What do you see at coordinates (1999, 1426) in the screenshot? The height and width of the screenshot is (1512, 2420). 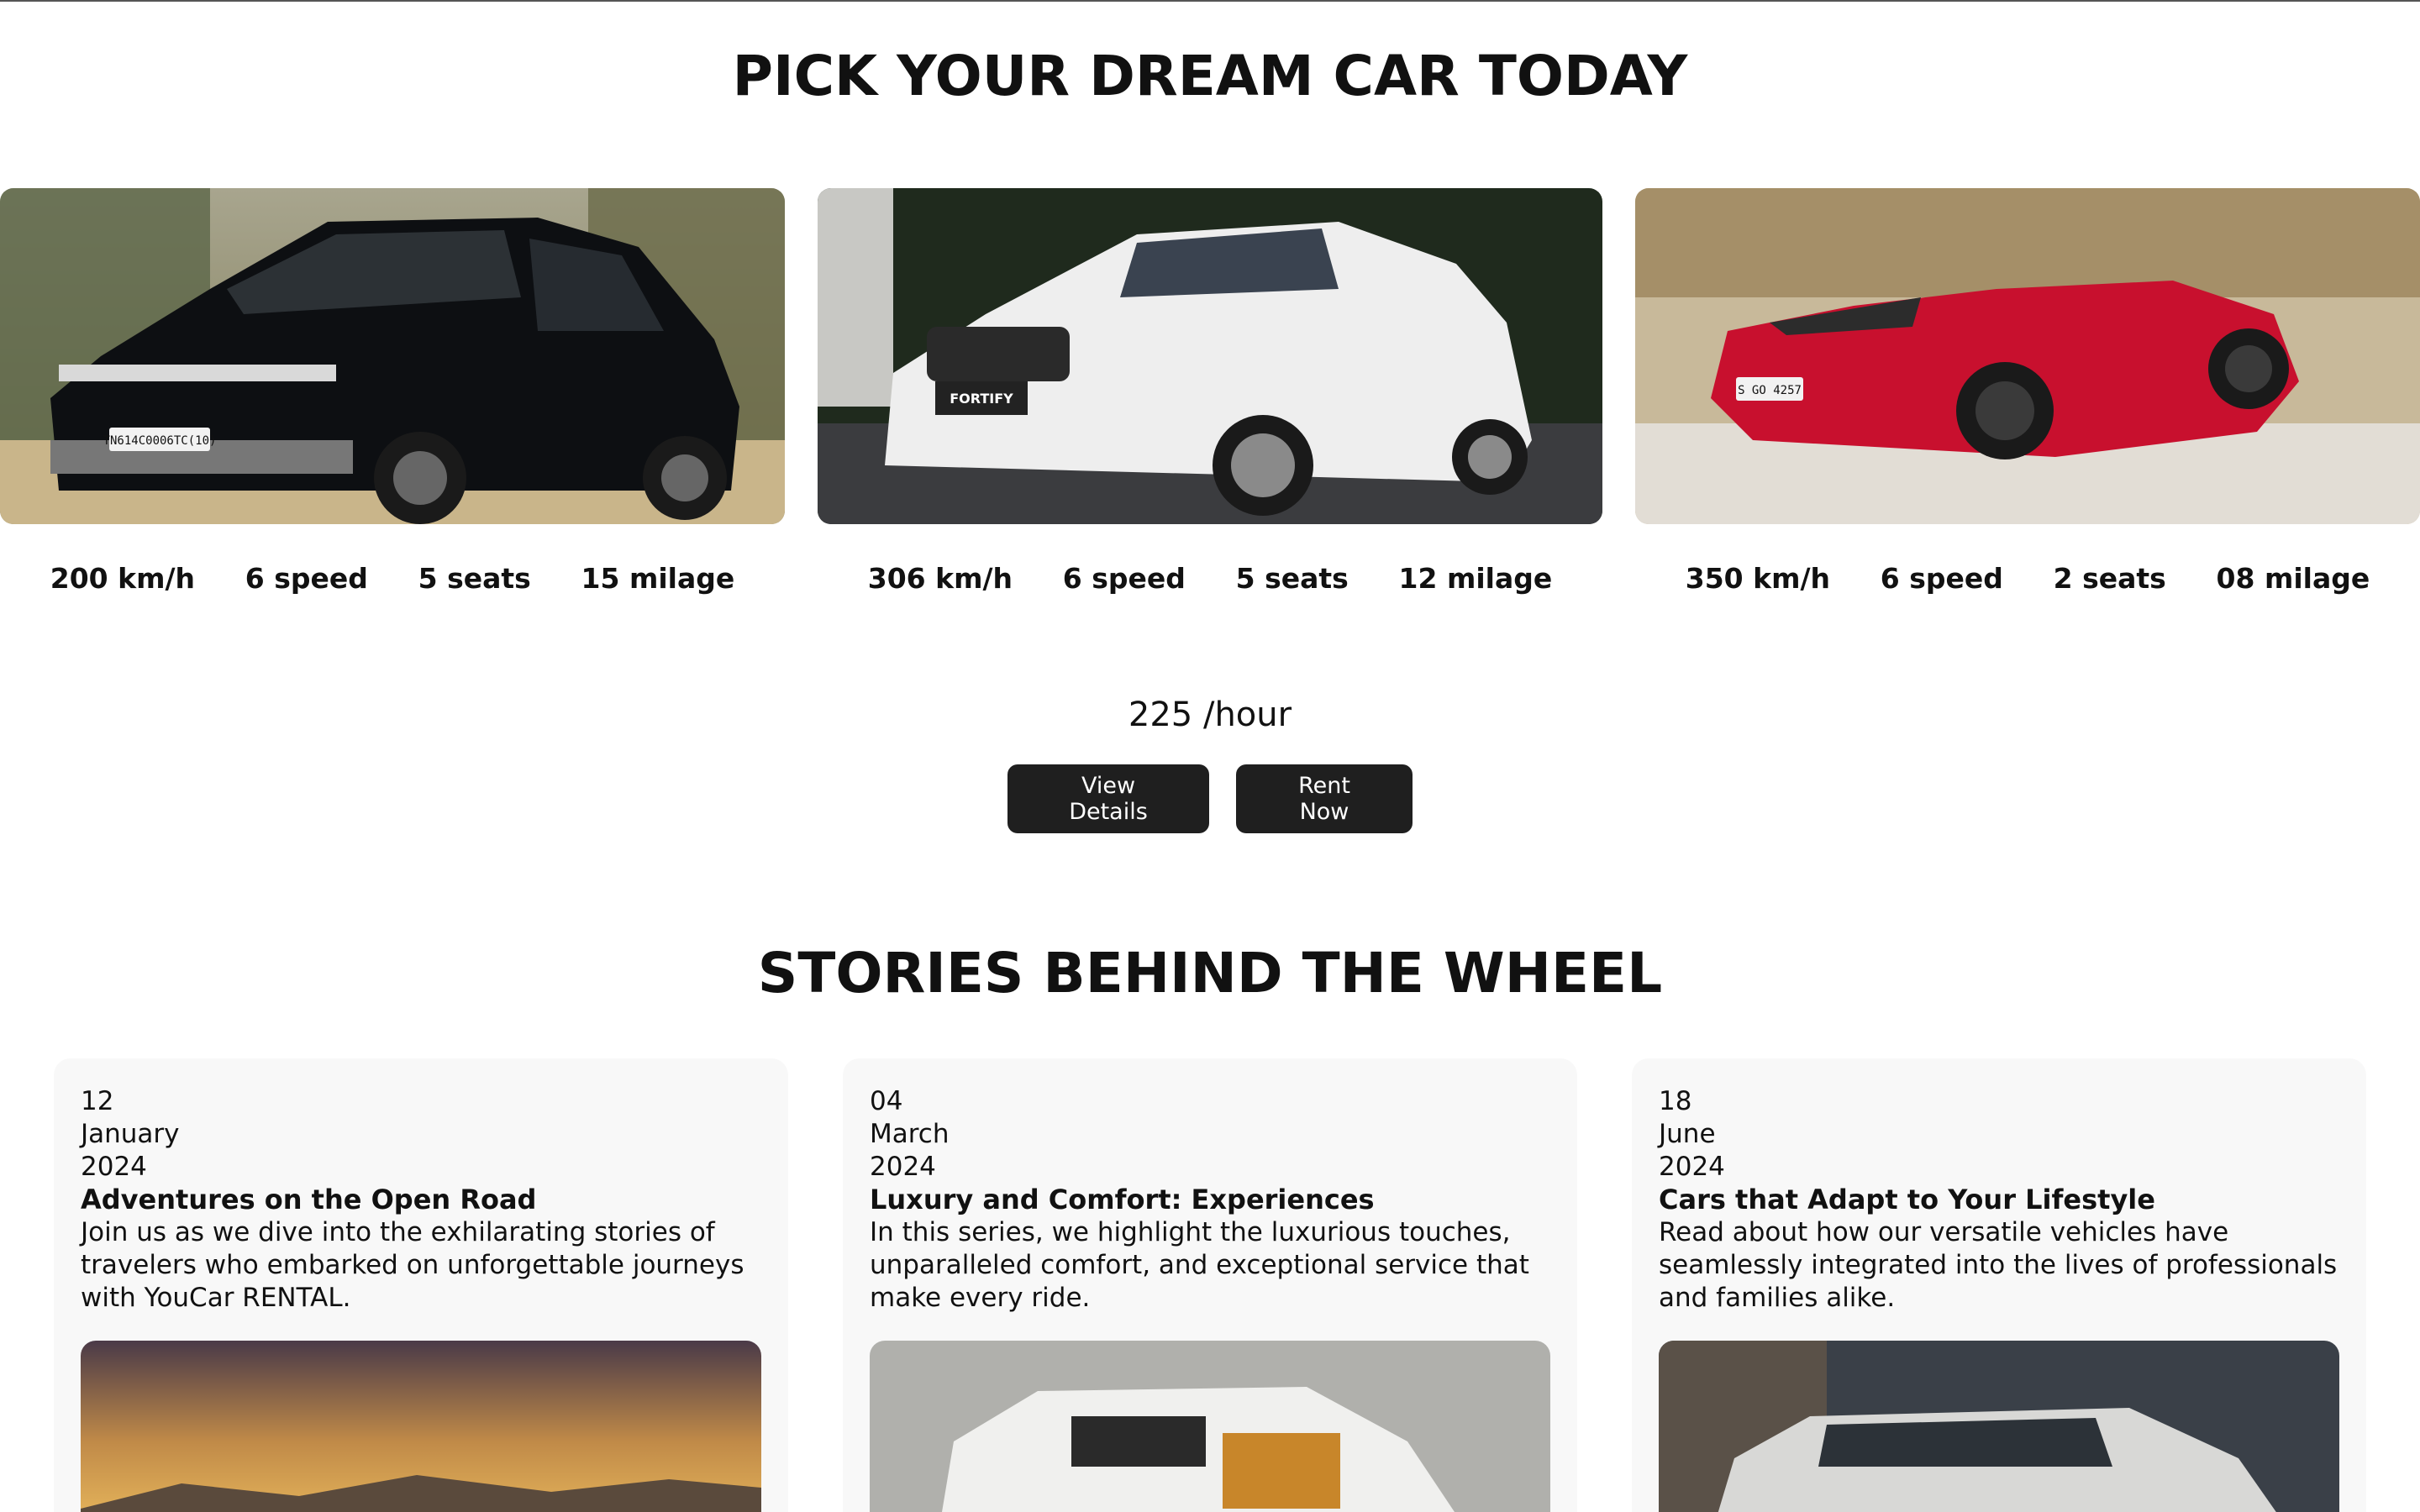 I see `story-photo-silver-suv` at bounding box center [1999, 1426].